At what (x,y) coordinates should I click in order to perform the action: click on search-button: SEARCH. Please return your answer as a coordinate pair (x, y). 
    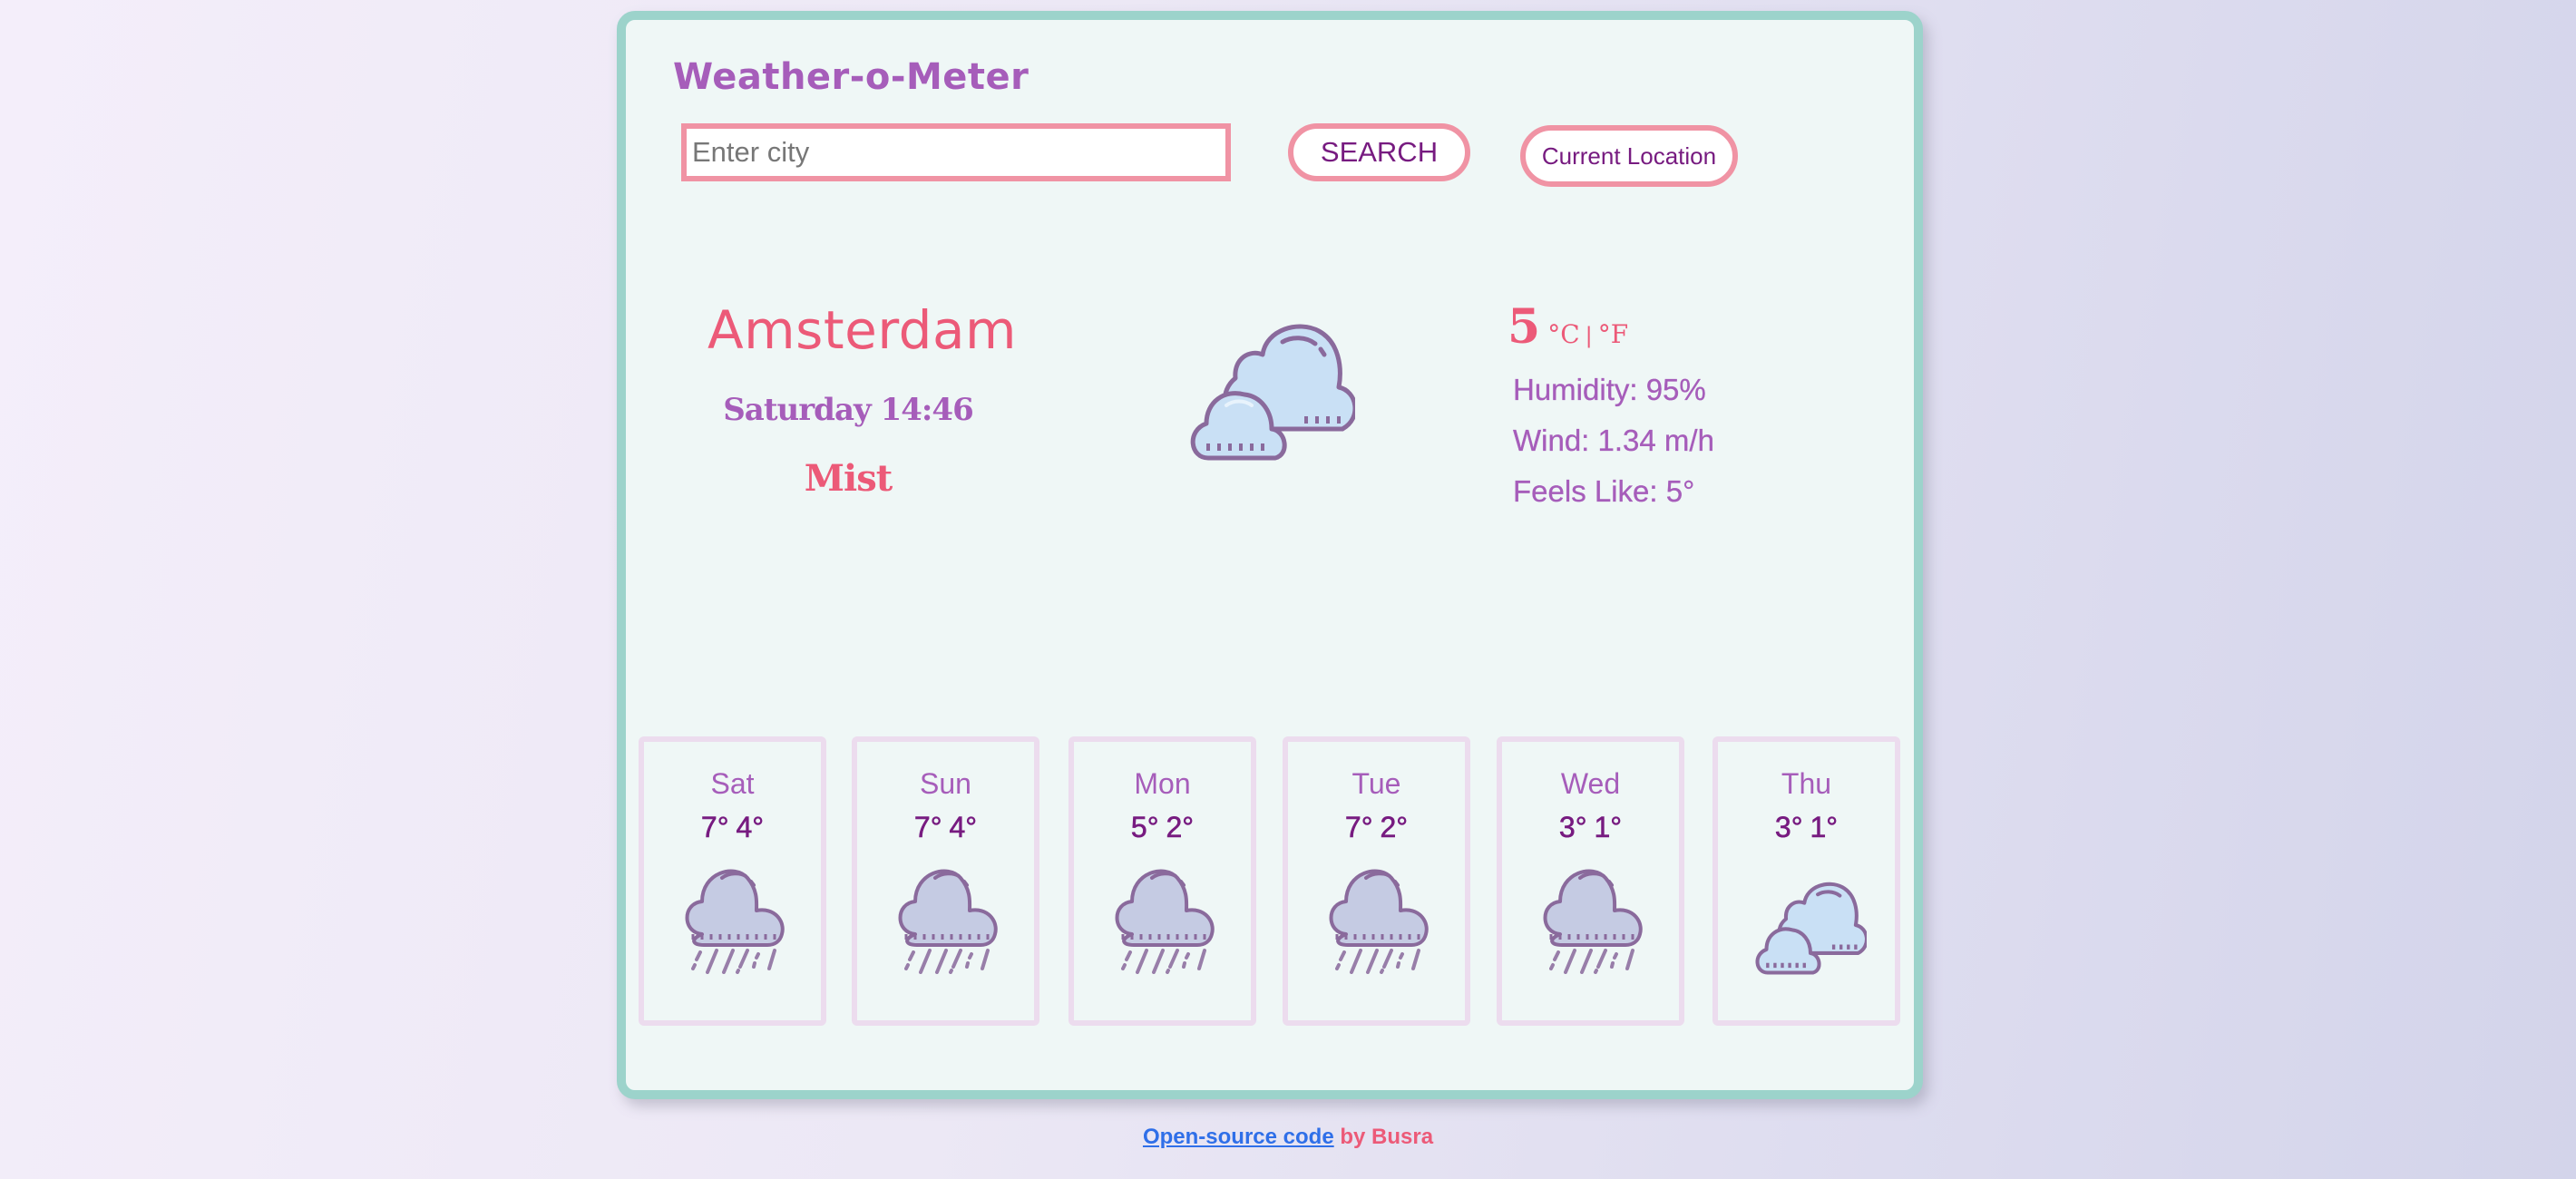
    Looking at the image, I should click on (1379, 152).